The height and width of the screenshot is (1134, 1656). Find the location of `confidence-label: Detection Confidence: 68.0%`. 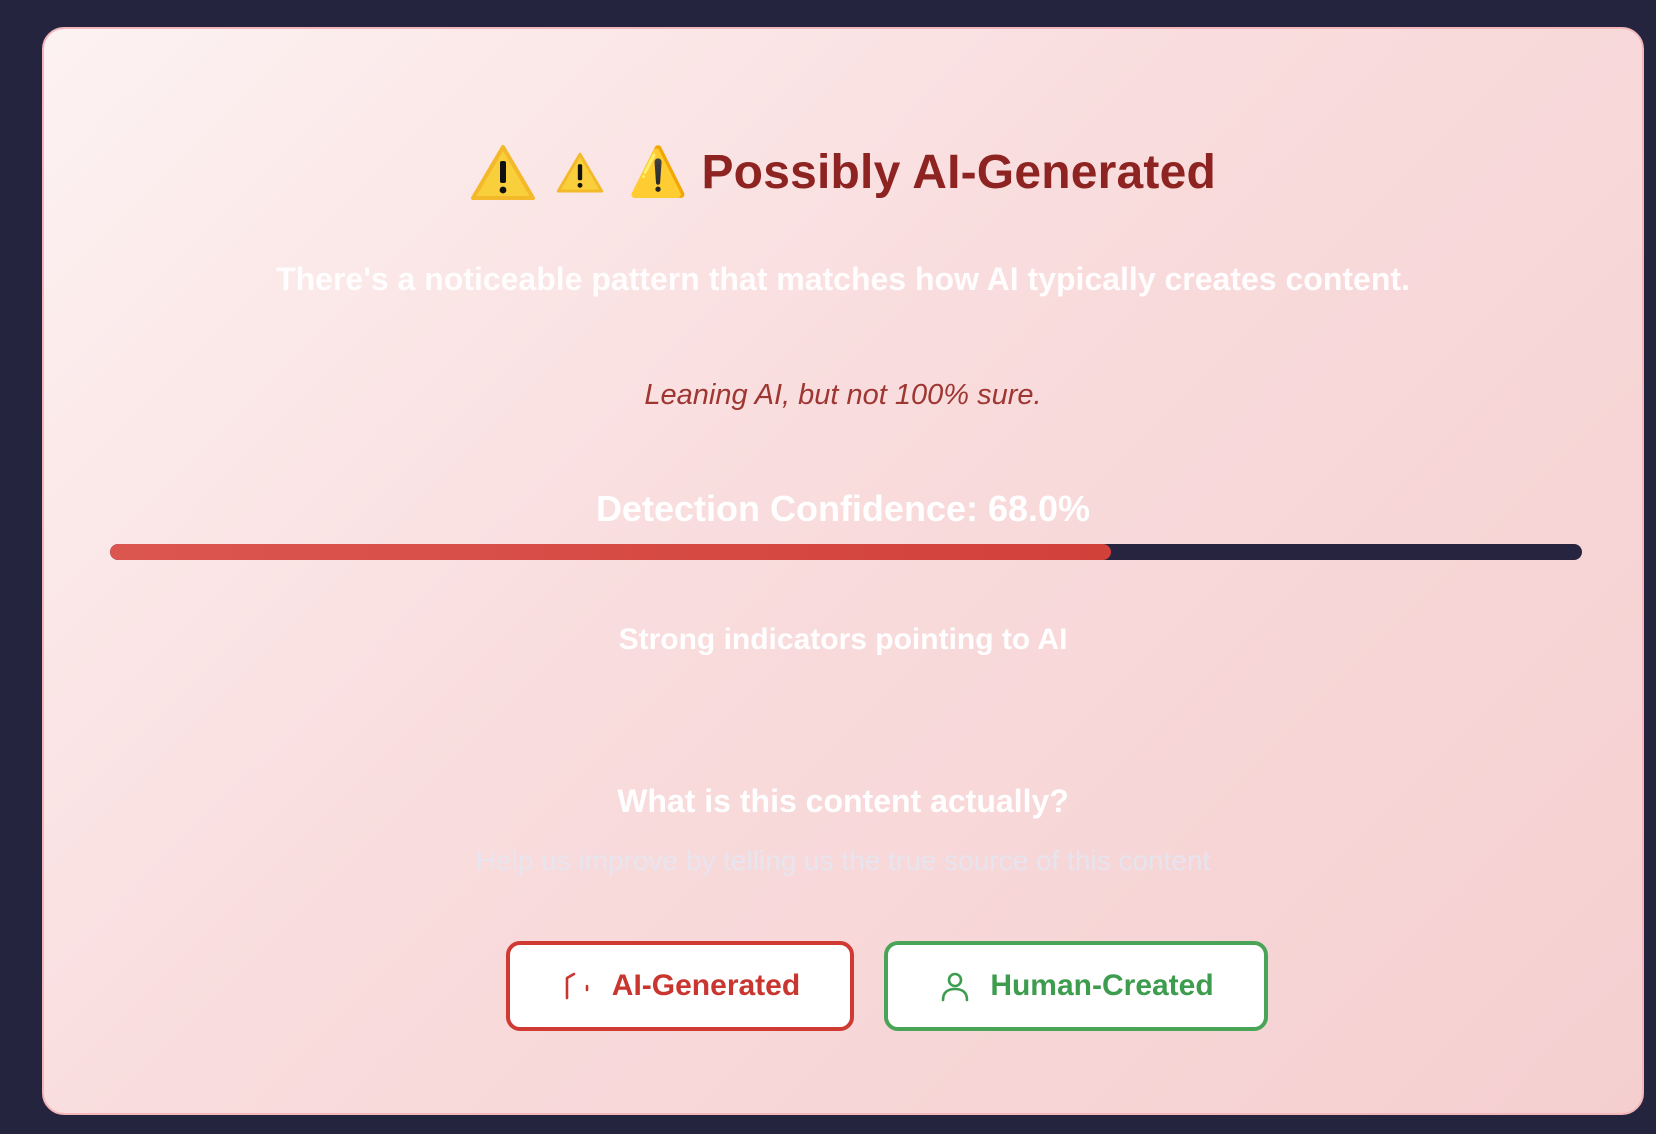

confidence-label: Detection Confidence: 68.0% is located at coordinates (843, 508).